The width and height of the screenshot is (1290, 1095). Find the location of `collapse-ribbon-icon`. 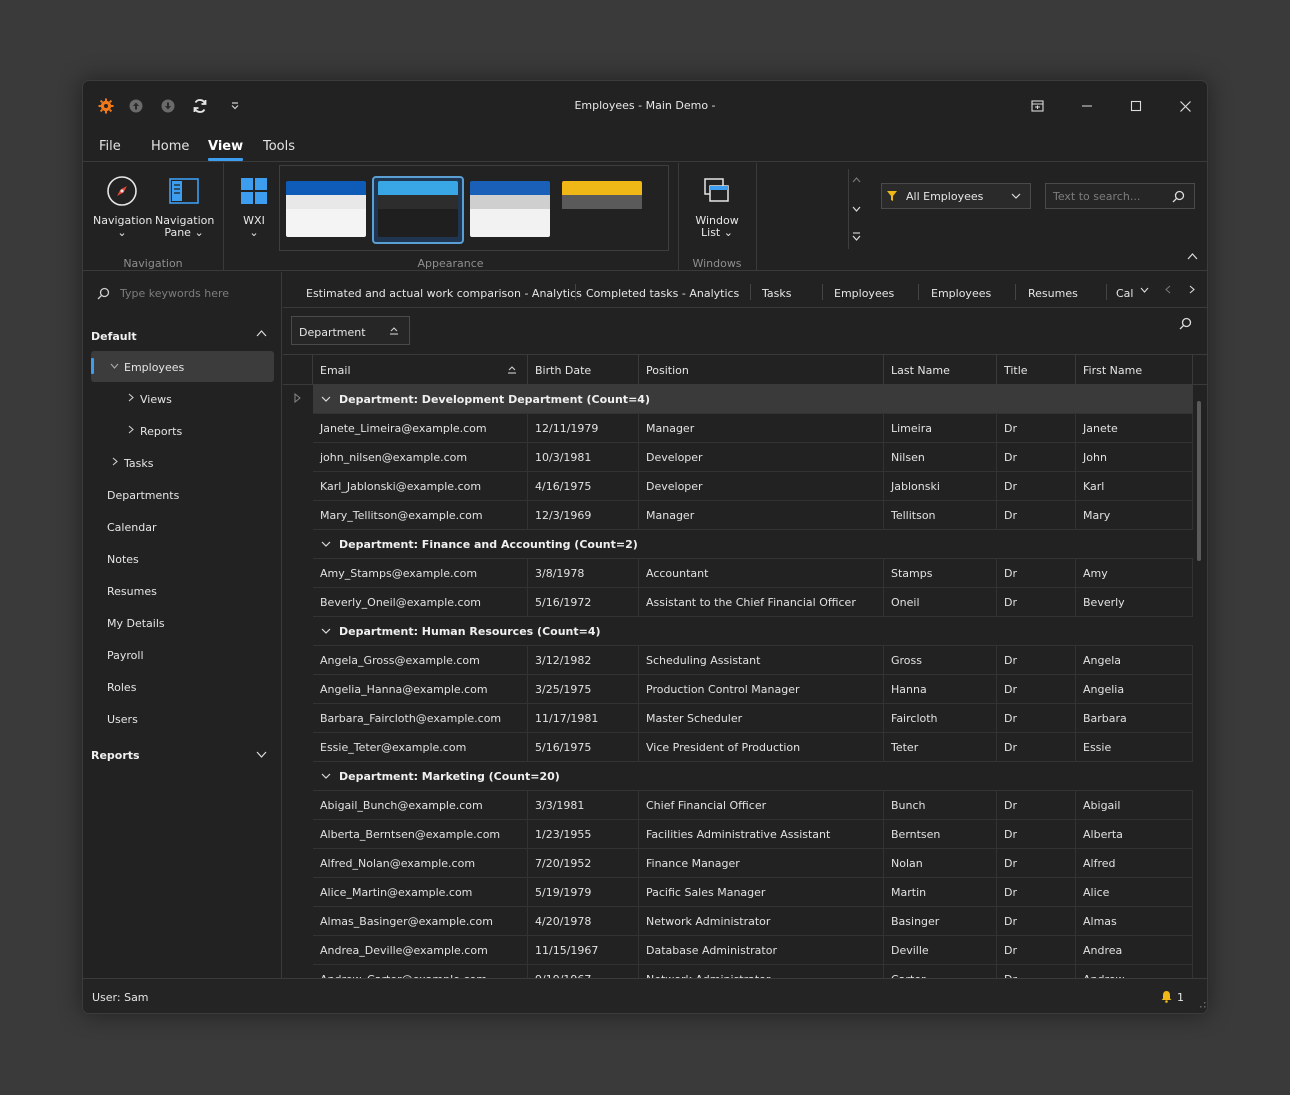

collapse-ribbon-icon is located at coordinates (1192, 256).